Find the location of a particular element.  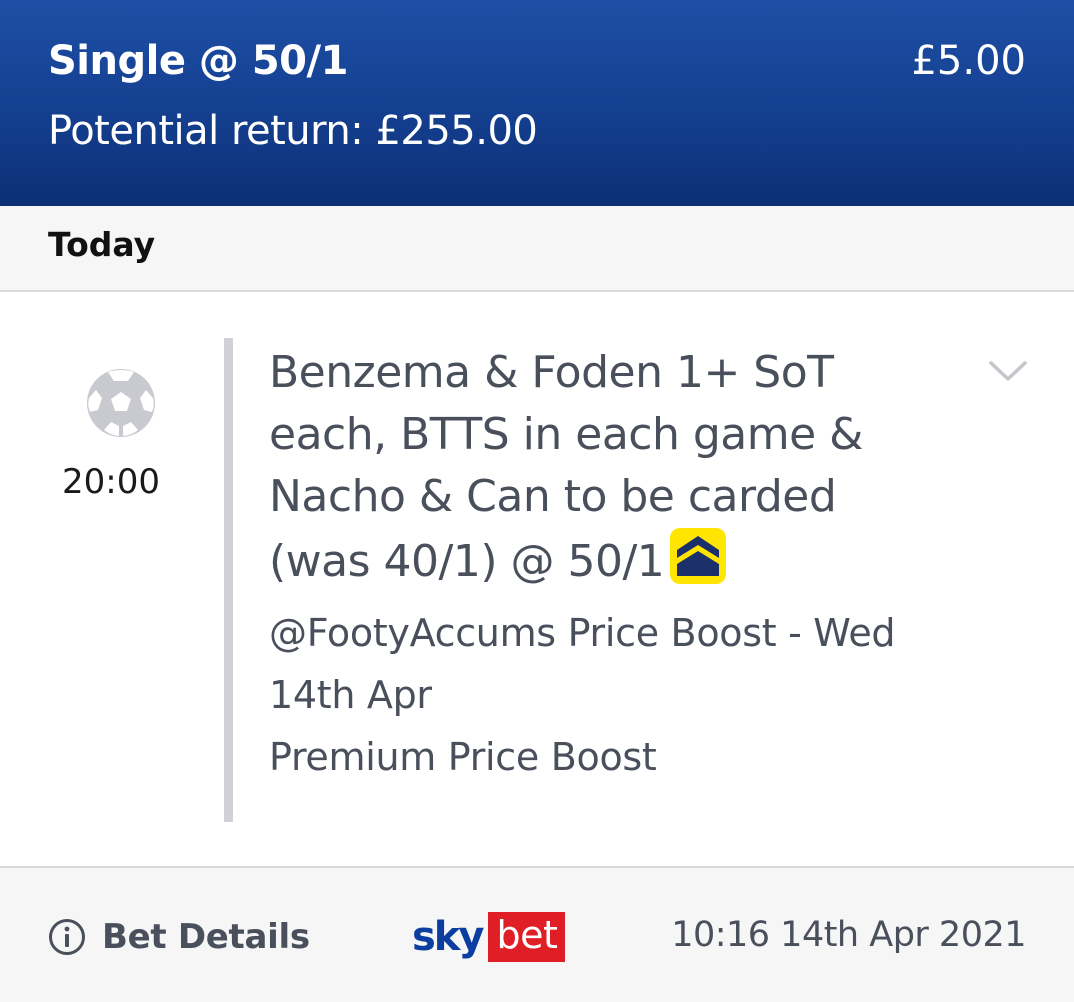

bet-type-label: Single @ 50/1 is located at coordinates (198, 61).